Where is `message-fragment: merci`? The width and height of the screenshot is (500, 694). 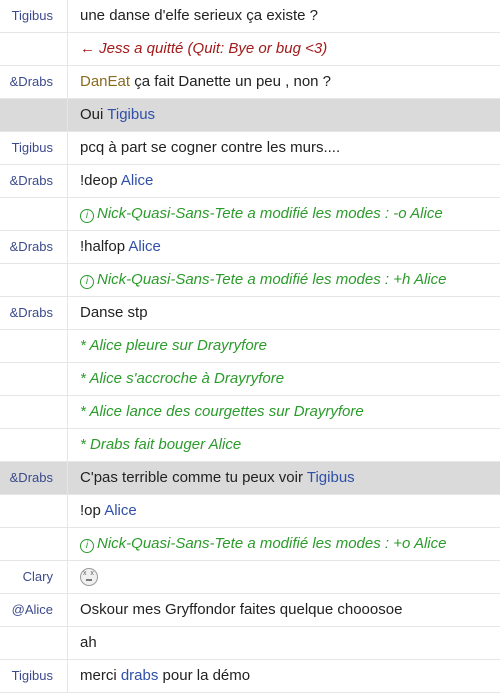
message-fragment: merci is located at coordinates (100, 675).